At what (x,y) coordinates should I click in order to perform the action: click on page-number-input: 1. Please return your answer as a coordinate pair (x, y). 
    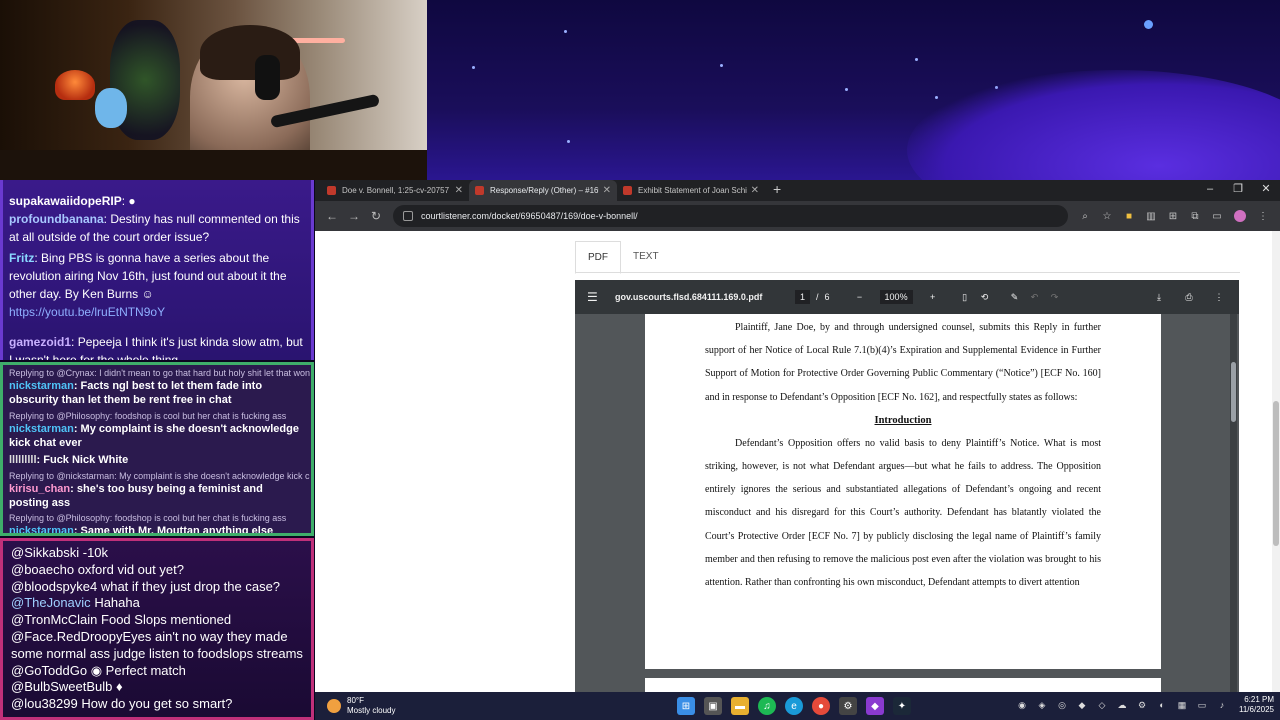
    Looking at the image, I should click on (803, 297).